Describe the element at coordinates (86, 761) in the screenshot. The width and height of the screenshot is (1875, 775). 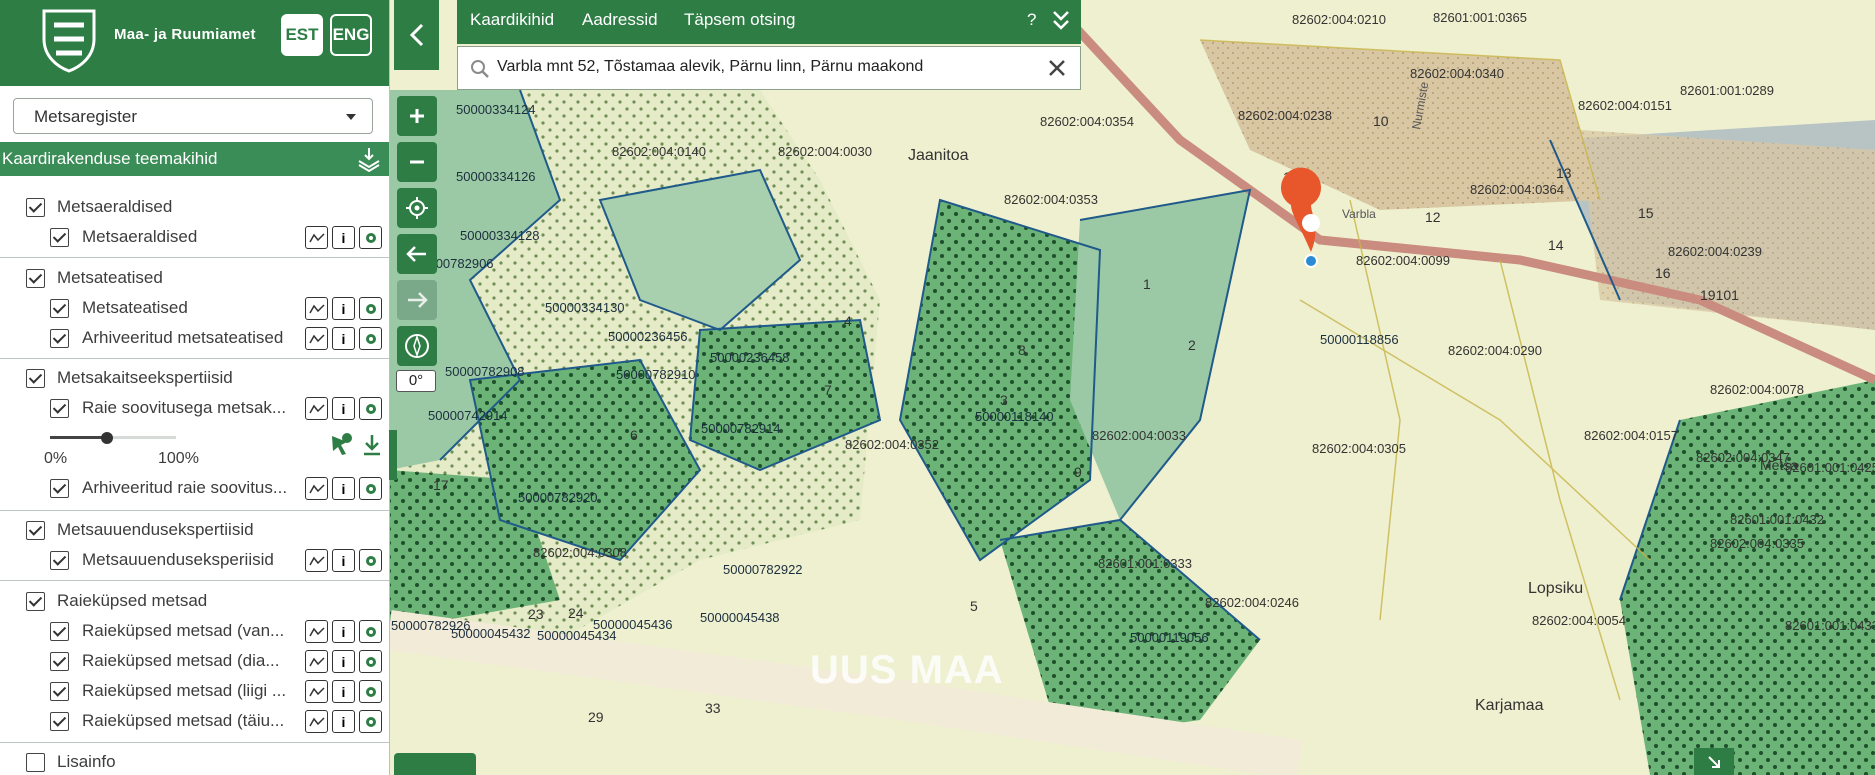
I see `group-label-lisainfo: Lisainfo` at that location.